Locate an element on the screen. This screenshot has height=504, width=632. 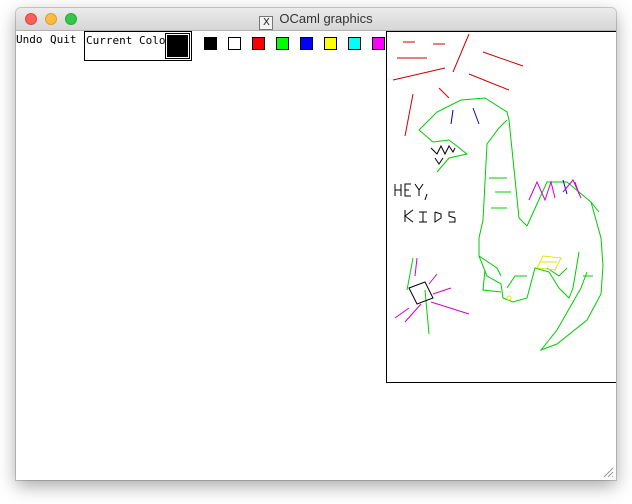
window-title-area: X OCaml graphics is located at coordinates (316, 20).